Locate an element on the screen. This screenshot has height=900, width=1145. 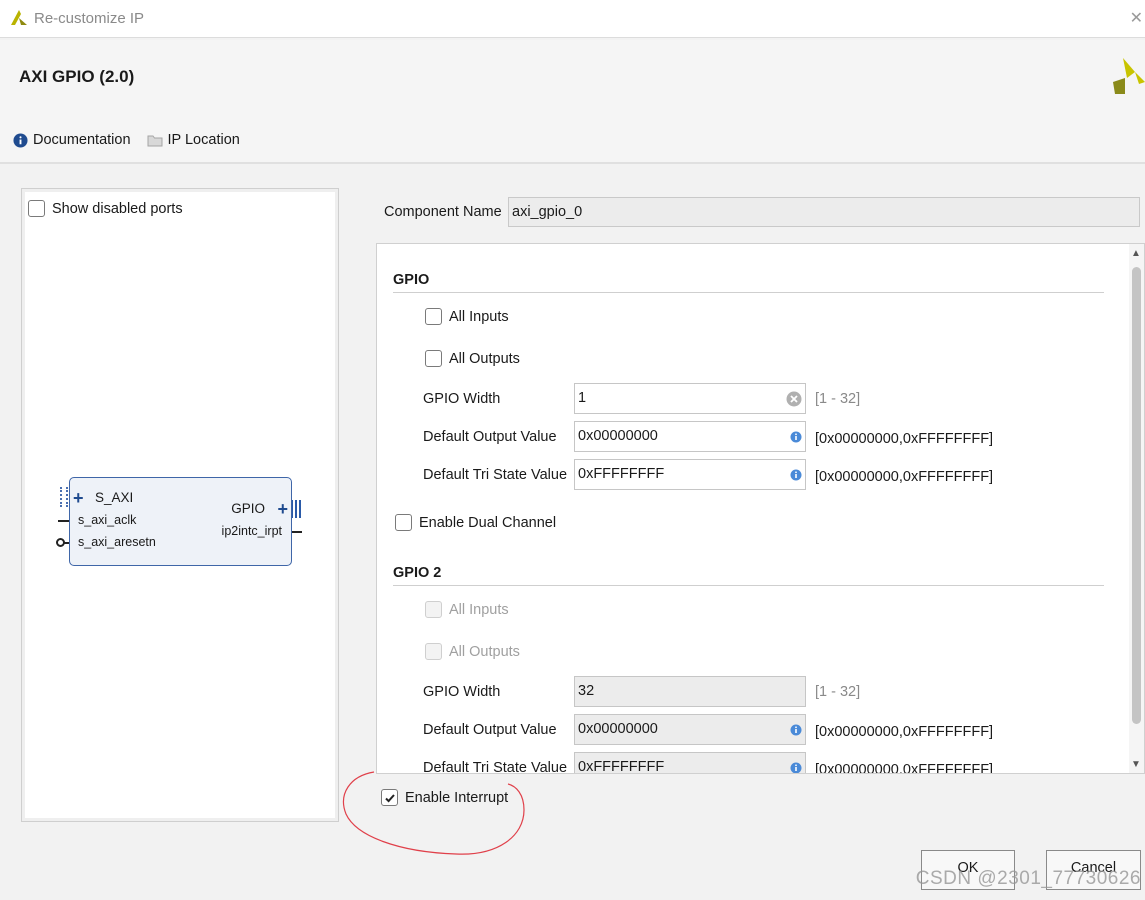
gpio2-default-tri-value: 0xFFFFFFFF is located at coordinates (621, 766).